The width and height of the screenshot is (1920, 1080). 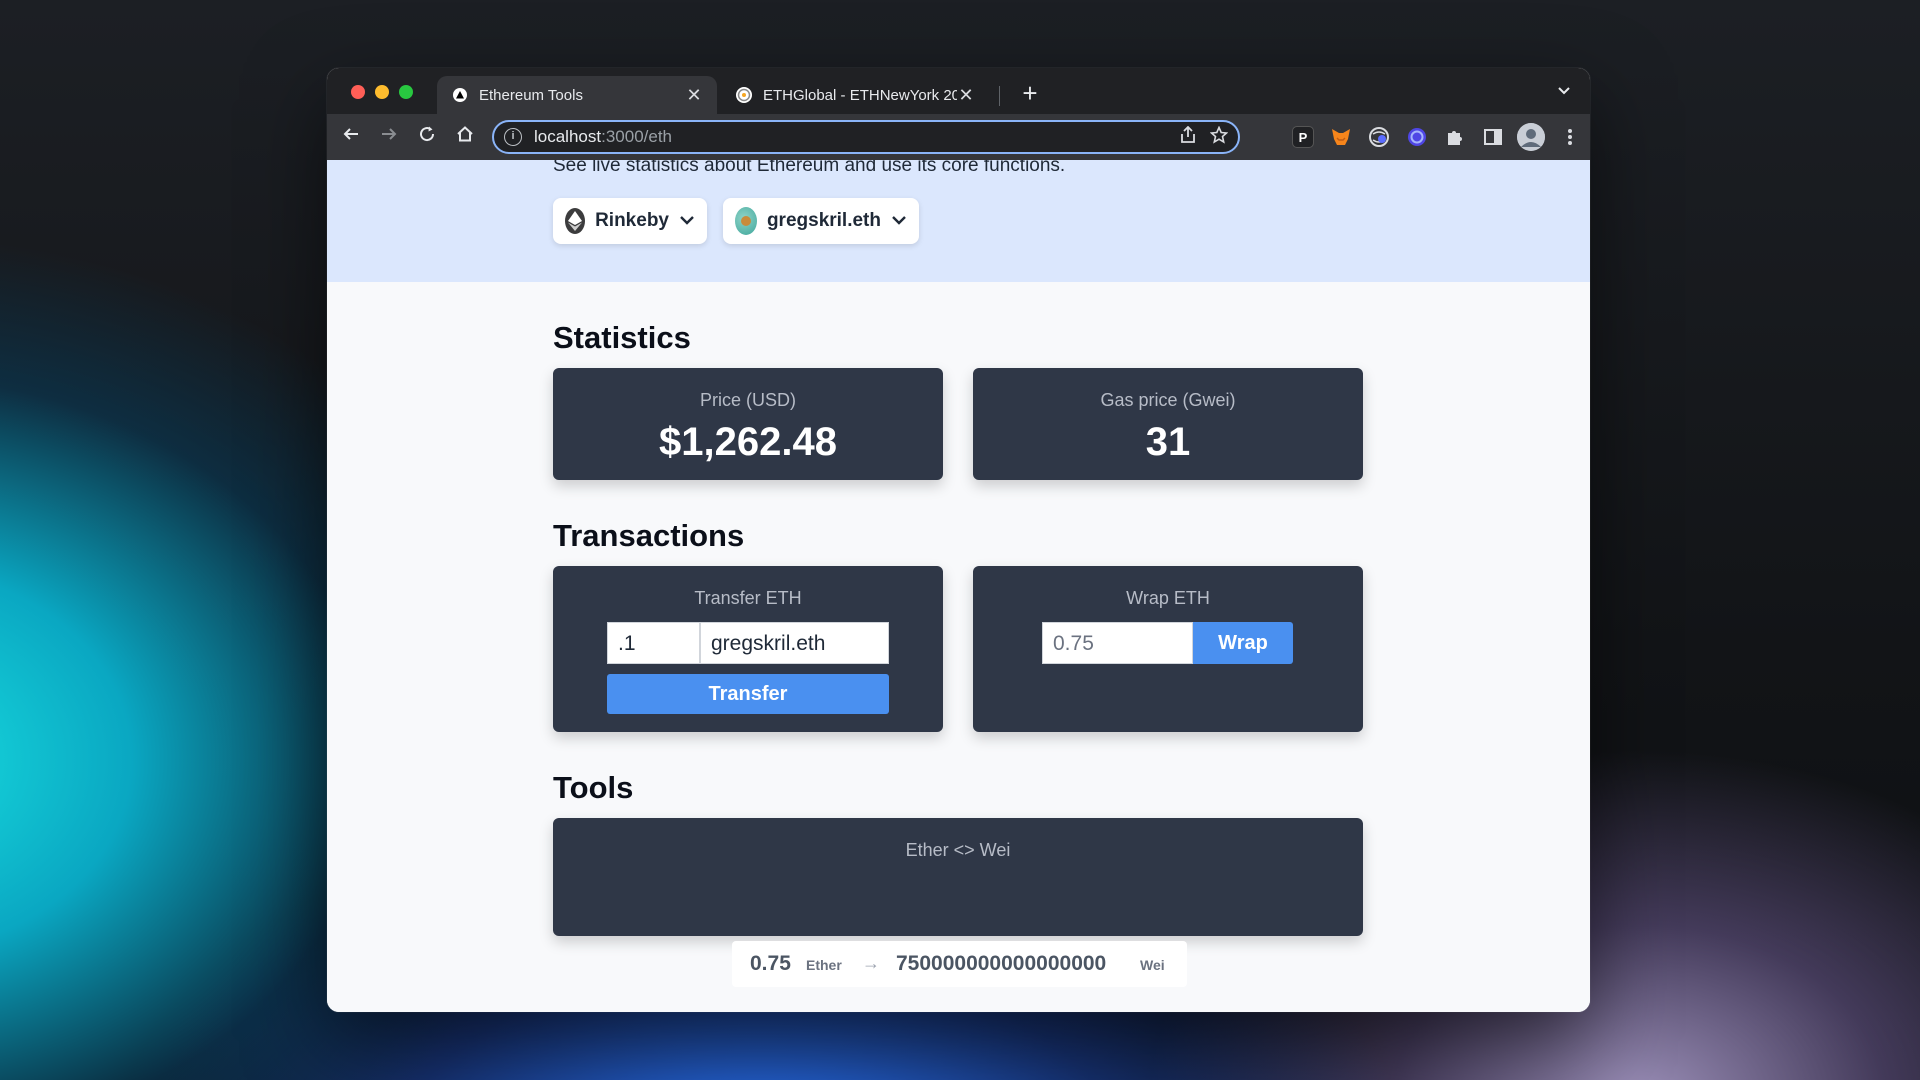 I want to click on wrap-amount-input: 0.75, so click(x=1117, y=643).